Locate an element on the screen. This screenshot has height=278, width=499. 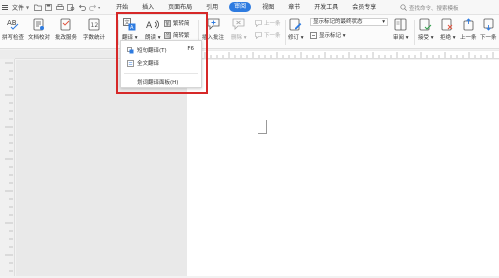
comment-icon is located at coordinates (213, 24).